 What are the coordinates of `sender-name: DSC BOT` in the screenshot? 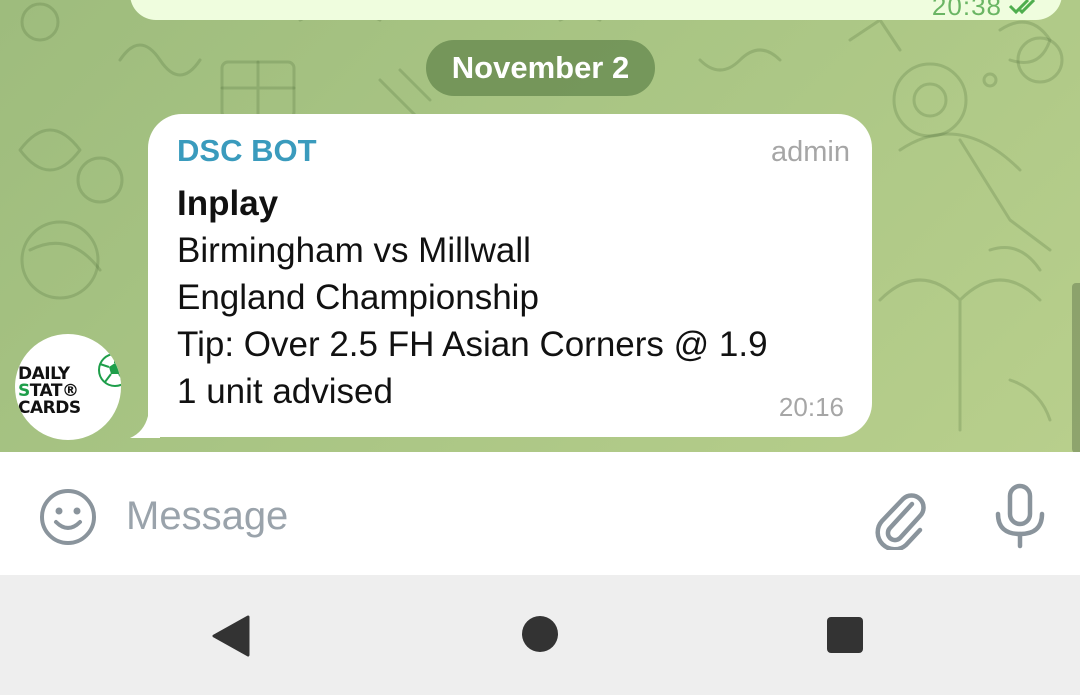 It's located at (247, 151).